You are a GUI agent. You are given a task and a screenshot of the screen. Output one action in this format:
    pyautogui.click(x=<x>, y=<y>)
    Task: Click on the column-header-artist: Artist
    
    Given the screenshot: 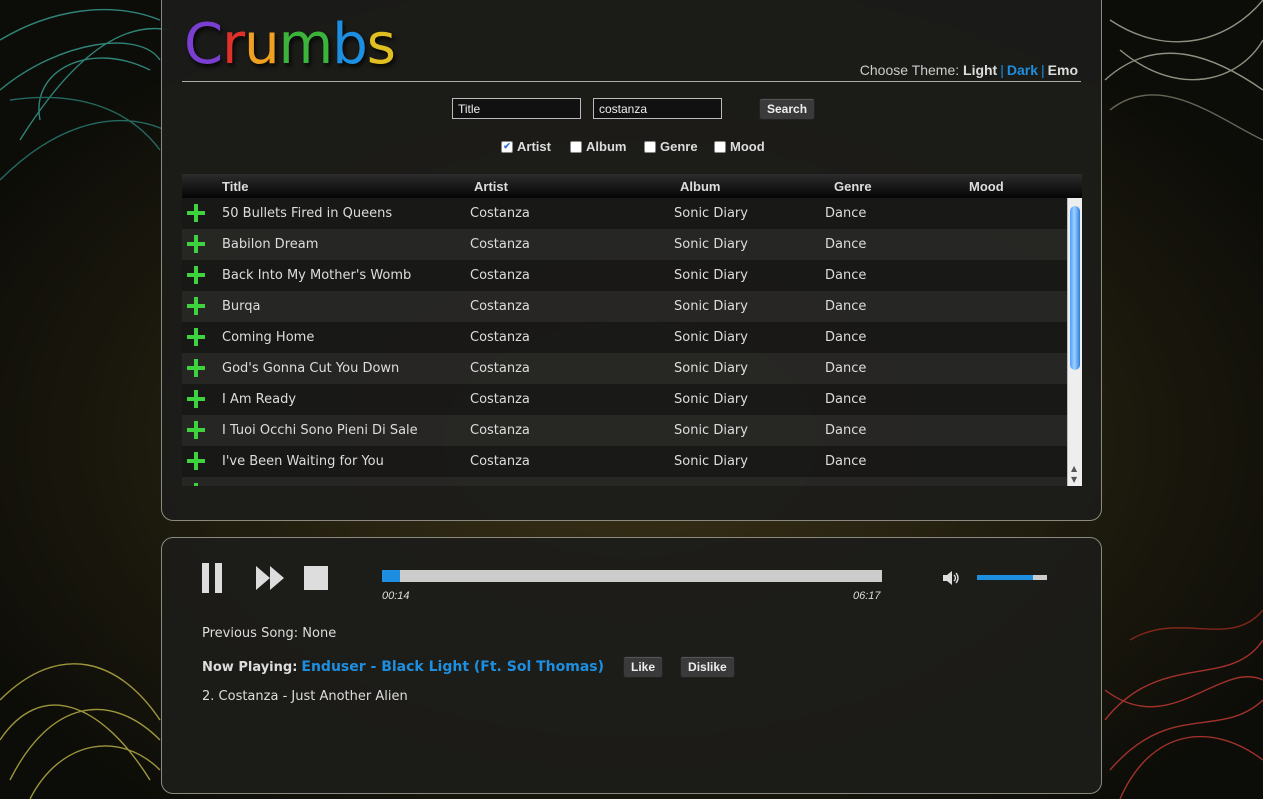 What is the action you would take?
    pyautogui.click(x=491, y=186)
    